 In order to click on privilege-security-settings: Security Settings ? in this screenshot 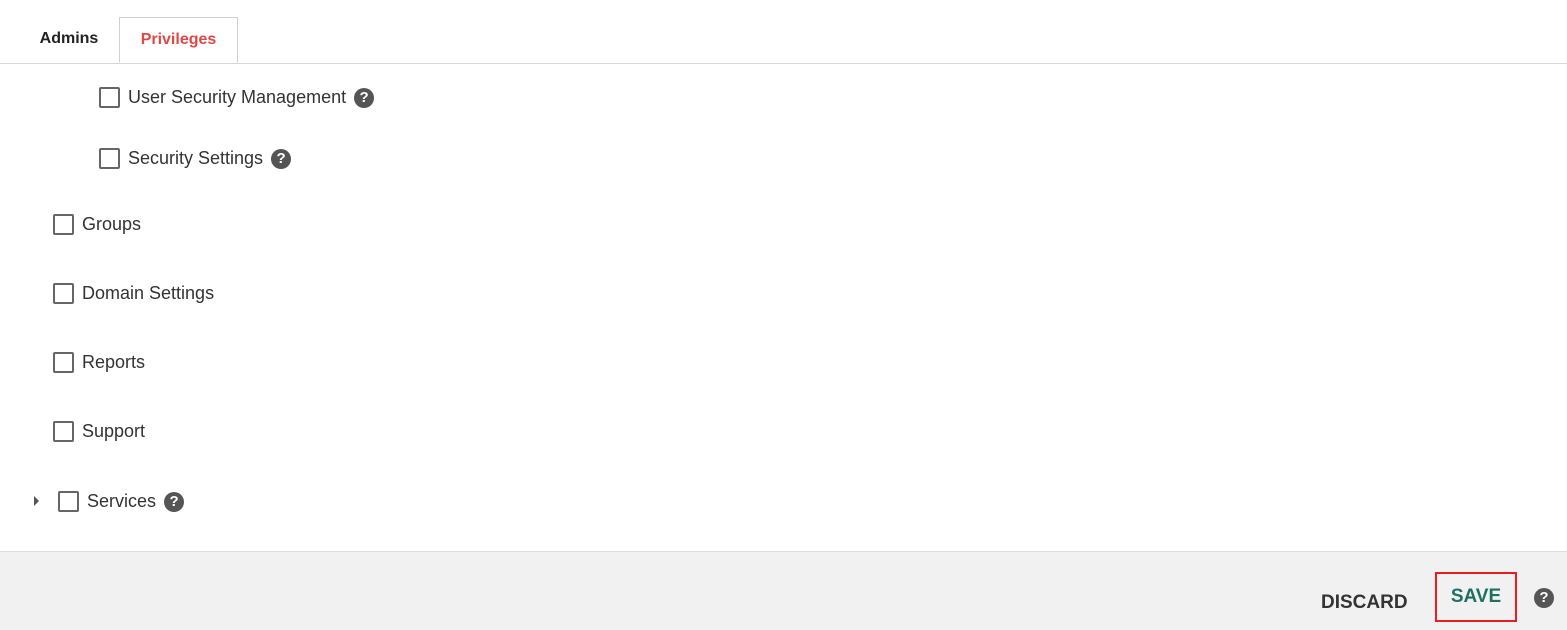, I will do `click(195, 158)`.